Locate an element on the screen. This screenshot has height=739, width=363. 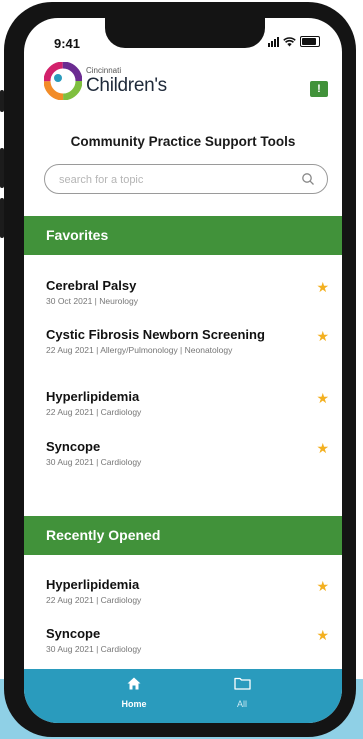
brand-name-text: Children's is located at coordinates (126, 85).